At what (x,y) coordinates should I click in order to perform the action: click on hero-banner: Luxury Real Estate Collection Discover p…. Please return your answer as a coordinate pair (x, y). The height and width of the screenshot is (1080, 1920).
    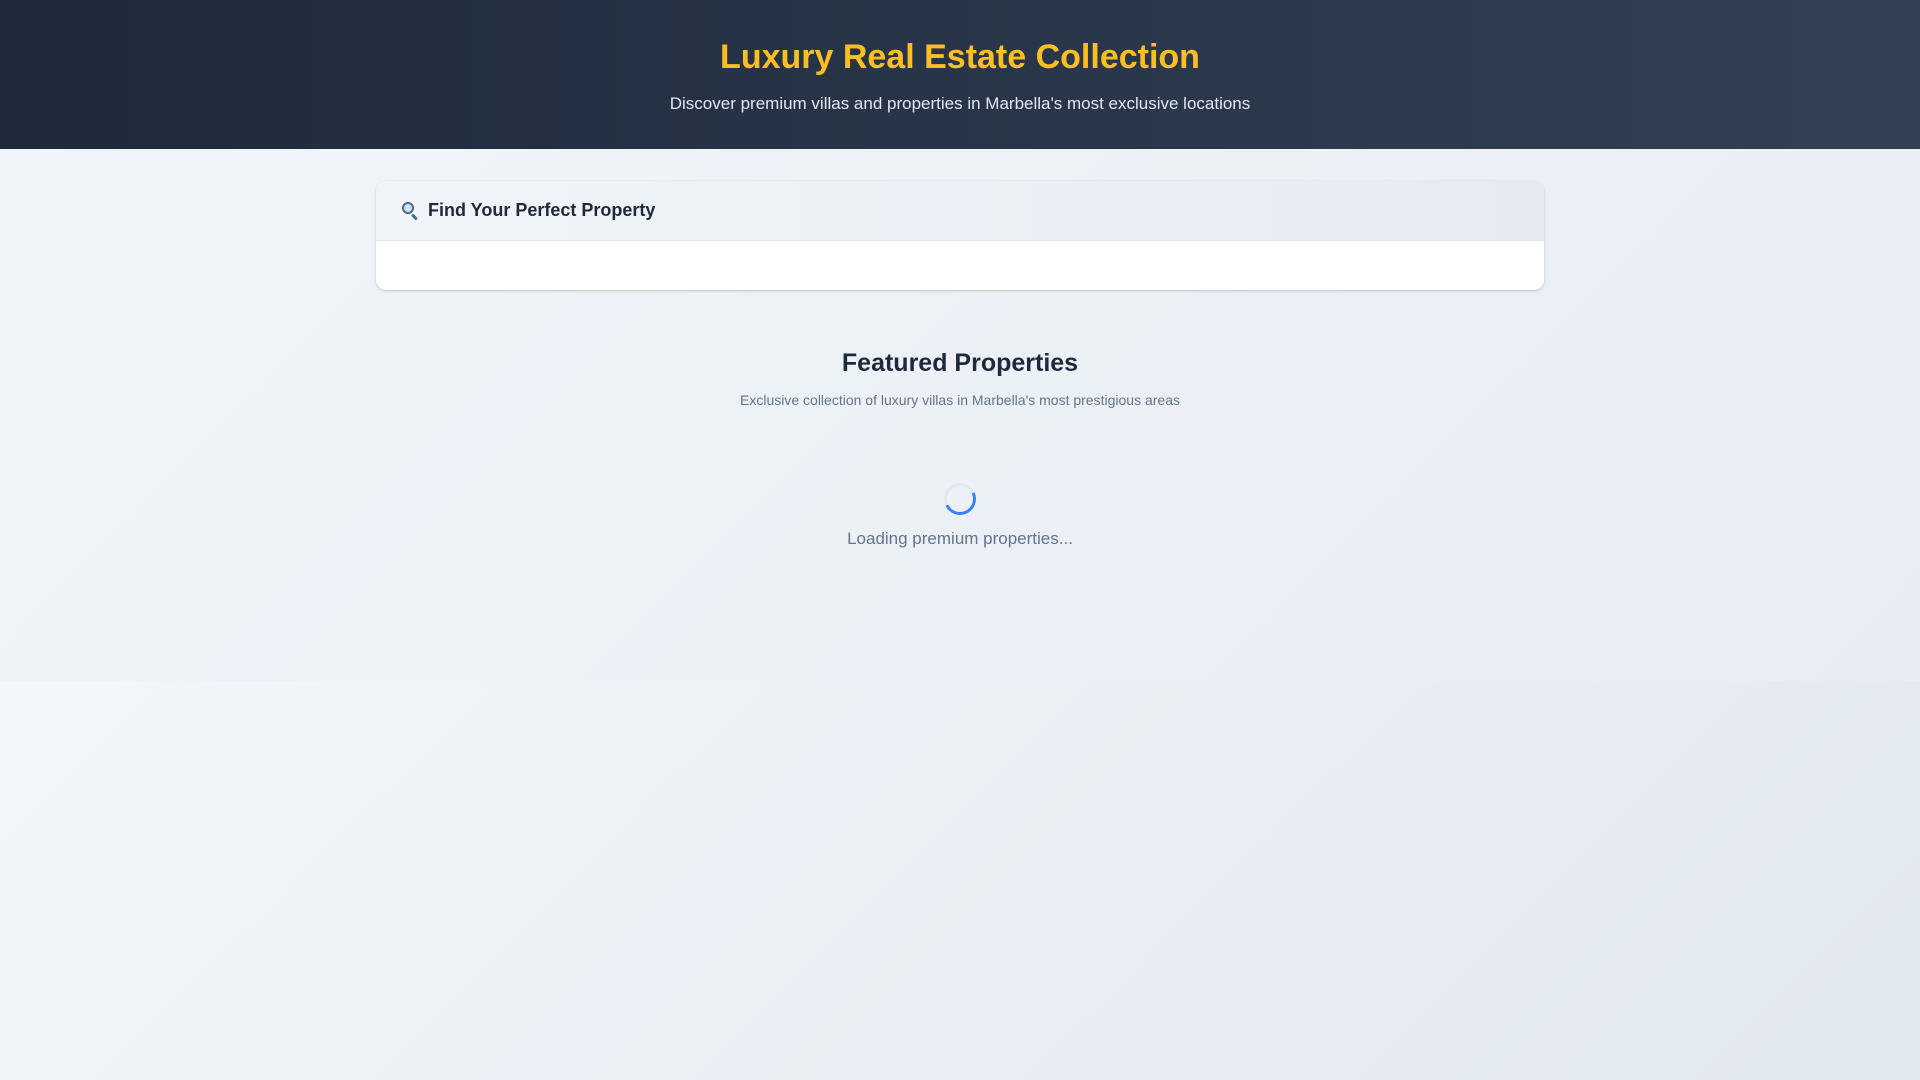
    Looking at the image, I should click on (960, 74).